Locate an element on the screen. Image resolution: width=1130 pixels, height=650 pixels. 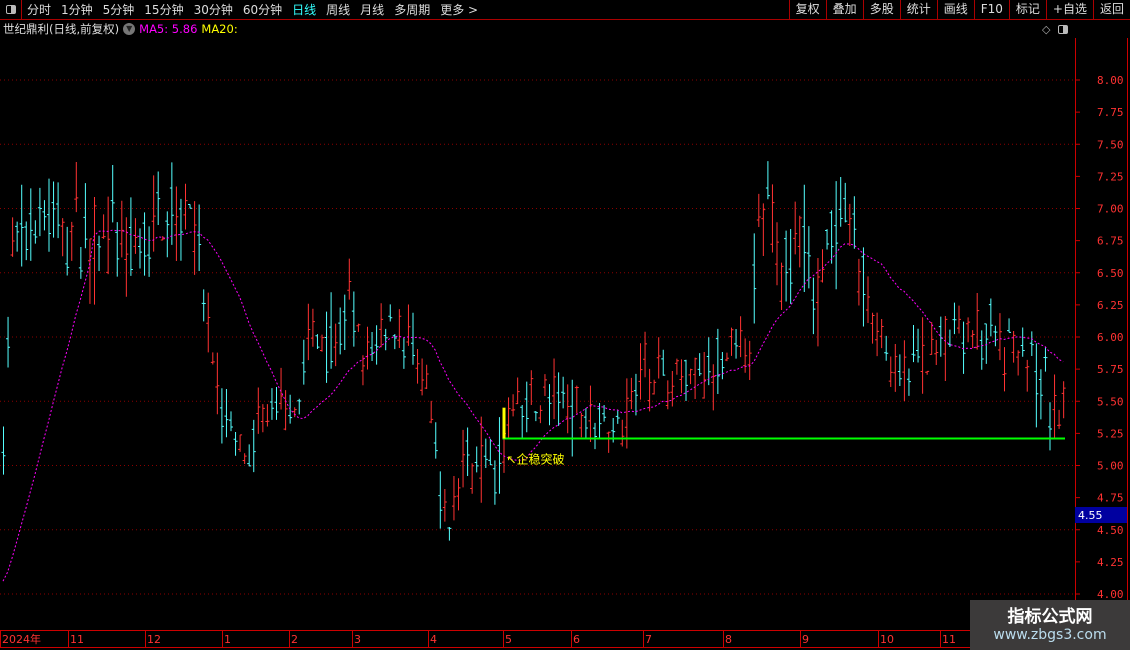
y-tick-label: 5.50 is located at coordinates (1110, 401).